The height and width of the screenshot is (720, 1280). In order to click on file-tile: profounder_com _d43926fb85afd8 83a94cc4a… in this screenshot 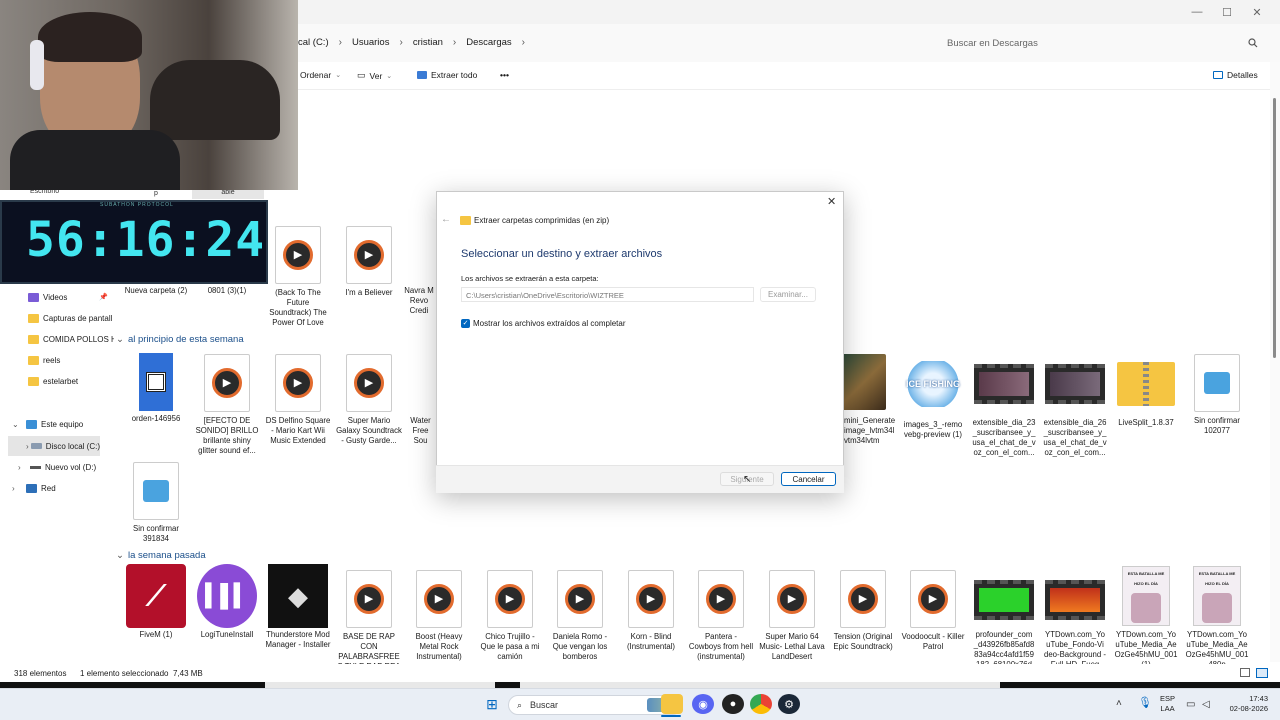, I will do `click(1004, 617)`.